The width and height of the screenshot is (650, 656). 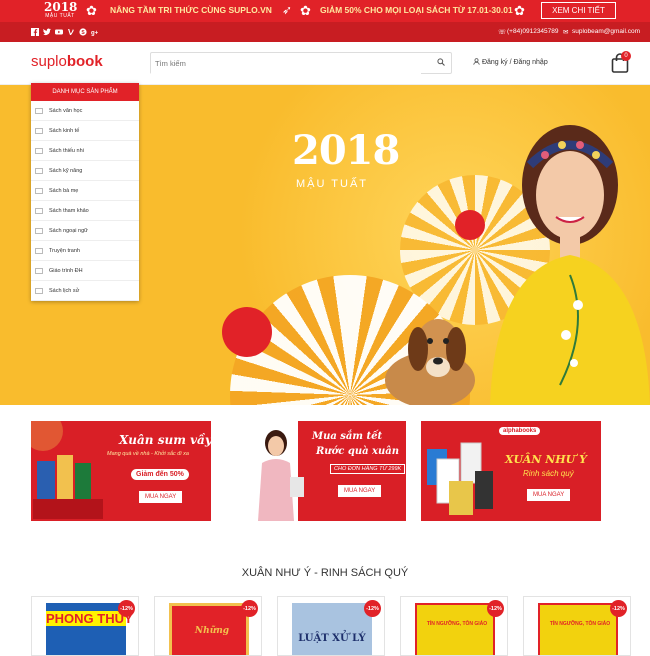 I want to click on alphabooks-logo: alphabooks, so click(x=520, y=431).